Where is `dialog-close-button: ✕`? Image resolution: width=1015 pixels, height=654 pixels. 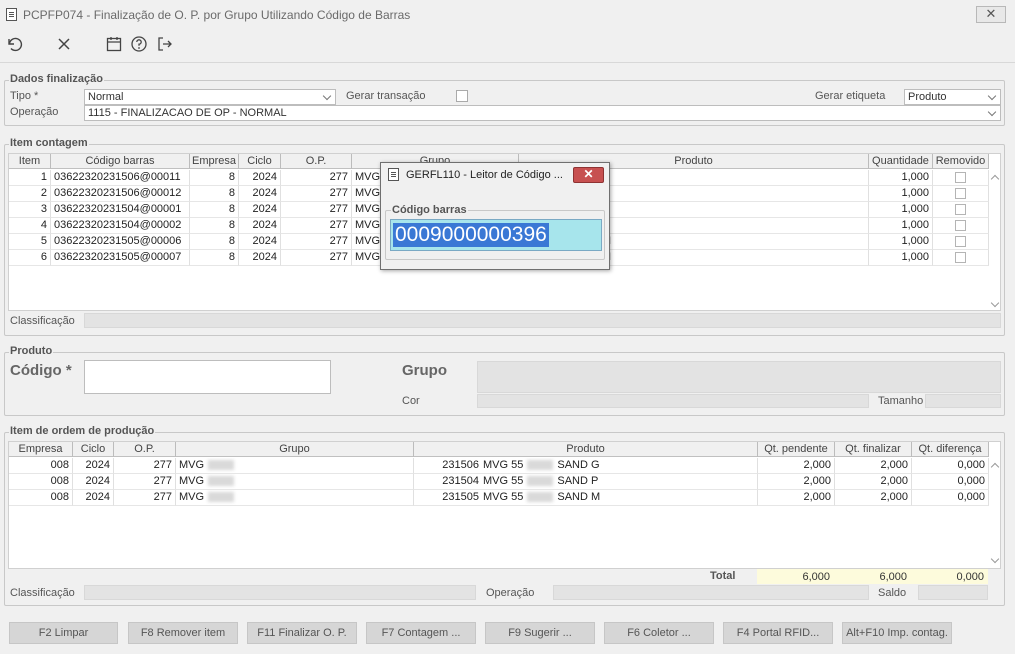 dialog-close-button: ✕ is located at coordinates (588, 175).